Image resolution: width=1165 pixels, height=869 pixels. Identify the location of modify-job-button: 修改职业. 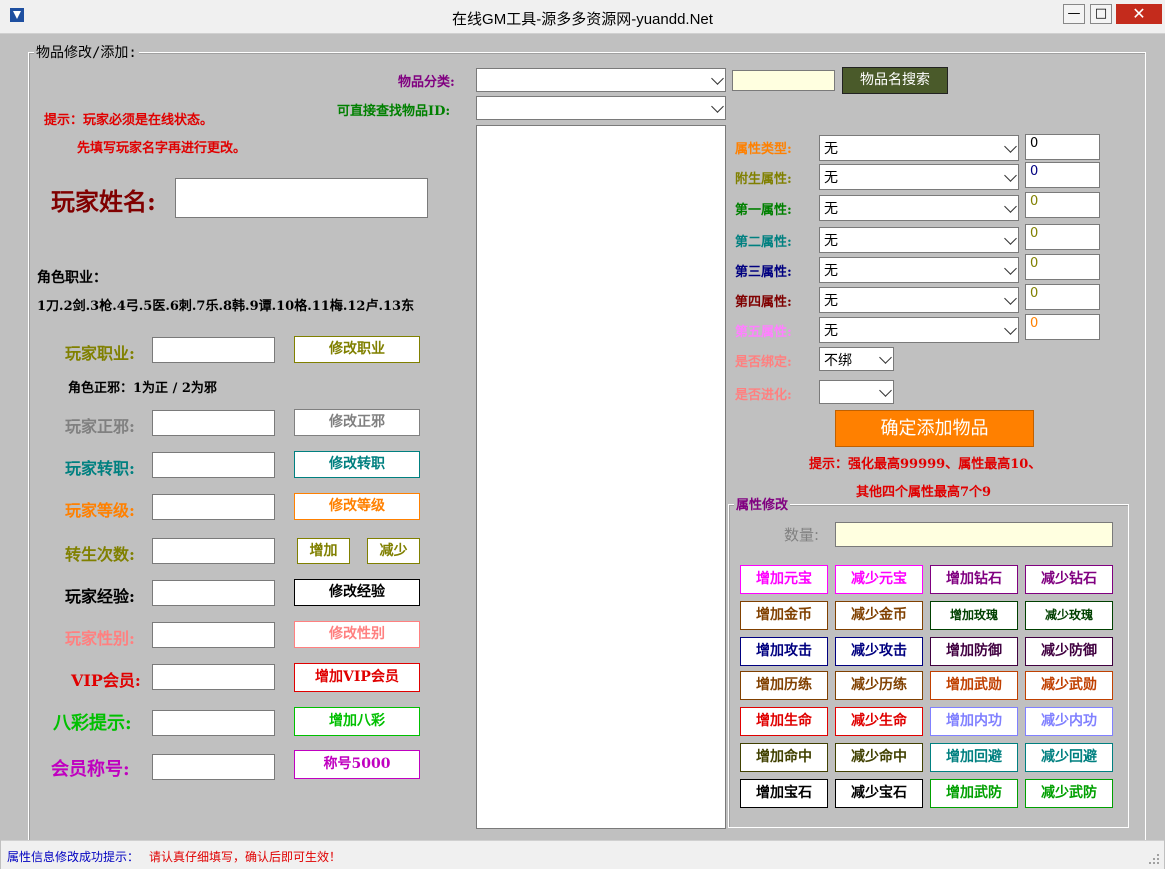
(357, 349).